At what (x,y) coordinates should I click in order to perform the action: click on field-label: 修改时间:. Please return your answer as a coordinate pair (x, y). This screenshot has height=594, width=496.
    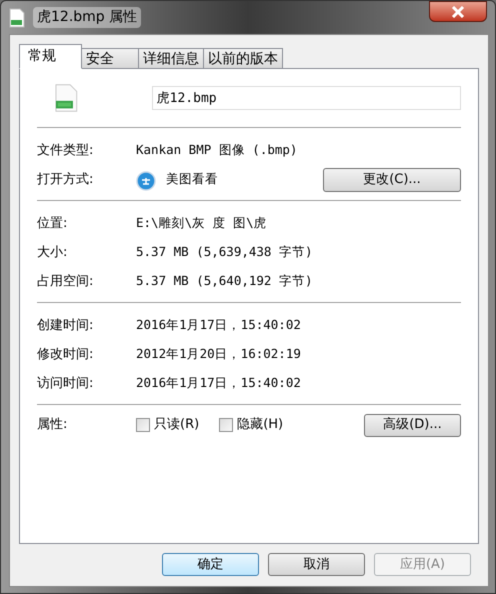
    Looking at the image, I should click on (65, 355).